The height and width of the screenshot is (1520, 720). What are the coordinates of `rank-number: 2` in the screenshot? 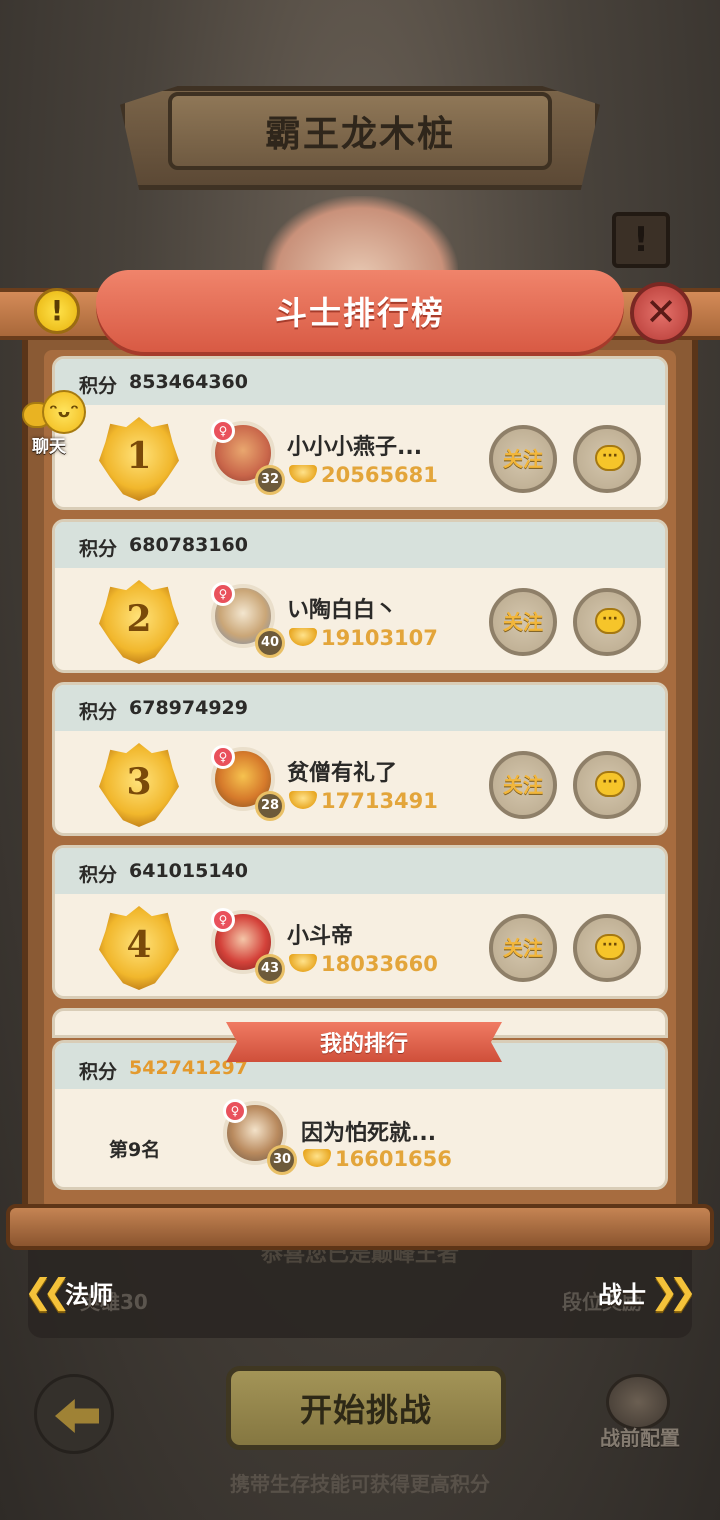 It's located at (139, 619).